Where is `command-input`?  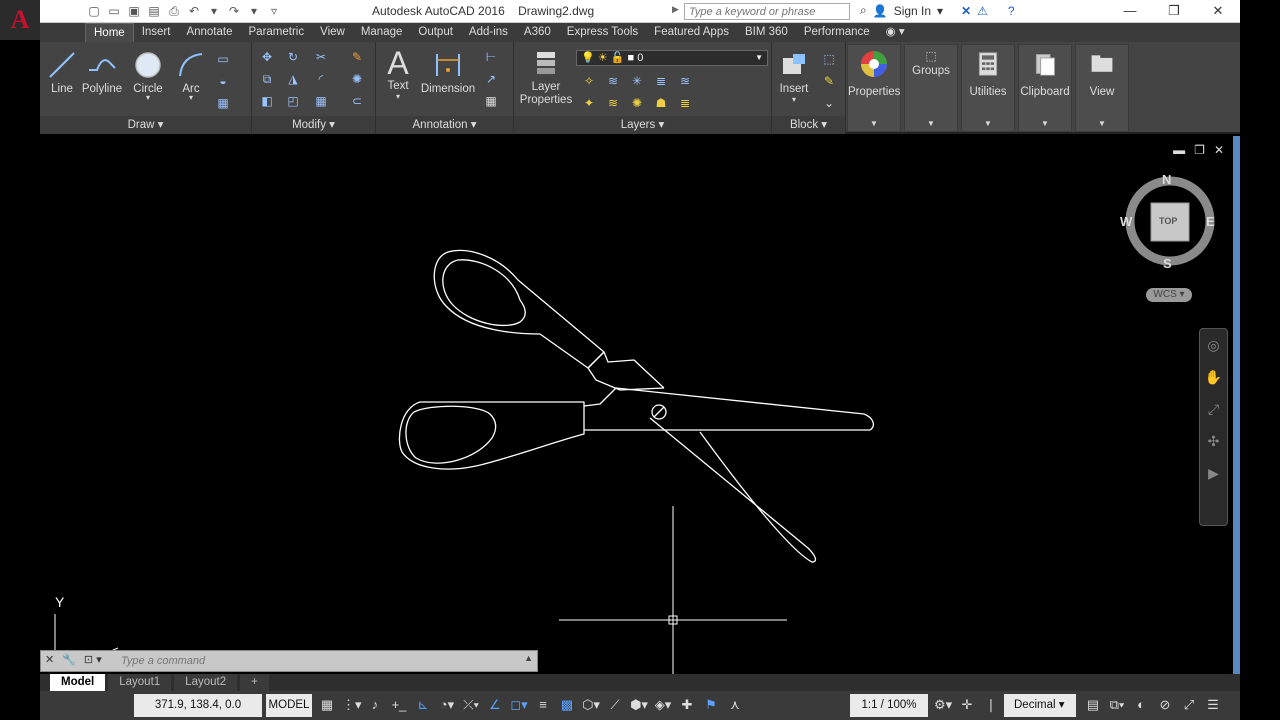
command-input is located at coordinates (321, 661).